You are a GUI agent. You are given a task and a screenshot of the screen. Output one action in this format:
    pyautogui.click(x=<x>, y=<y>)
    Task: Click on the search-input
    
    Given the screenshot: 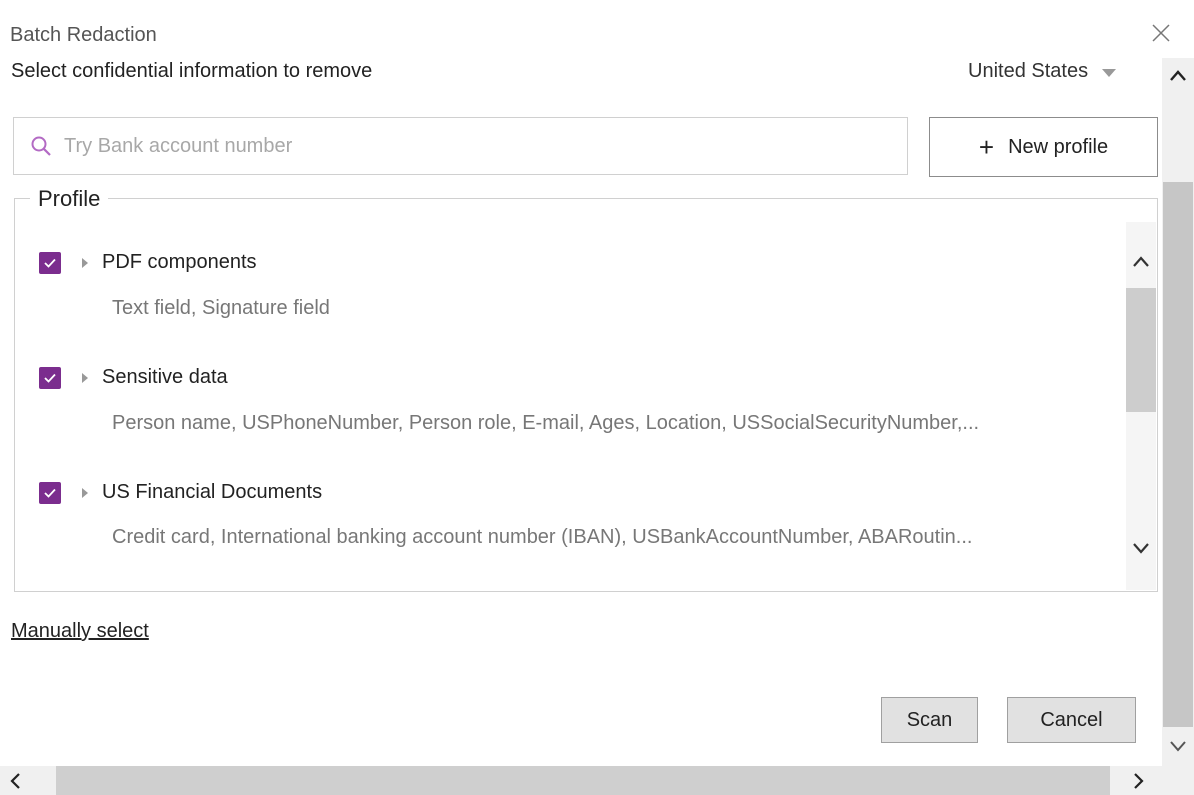 What is the action you would take?
    pyautogui.click(x=464, y=146)
    